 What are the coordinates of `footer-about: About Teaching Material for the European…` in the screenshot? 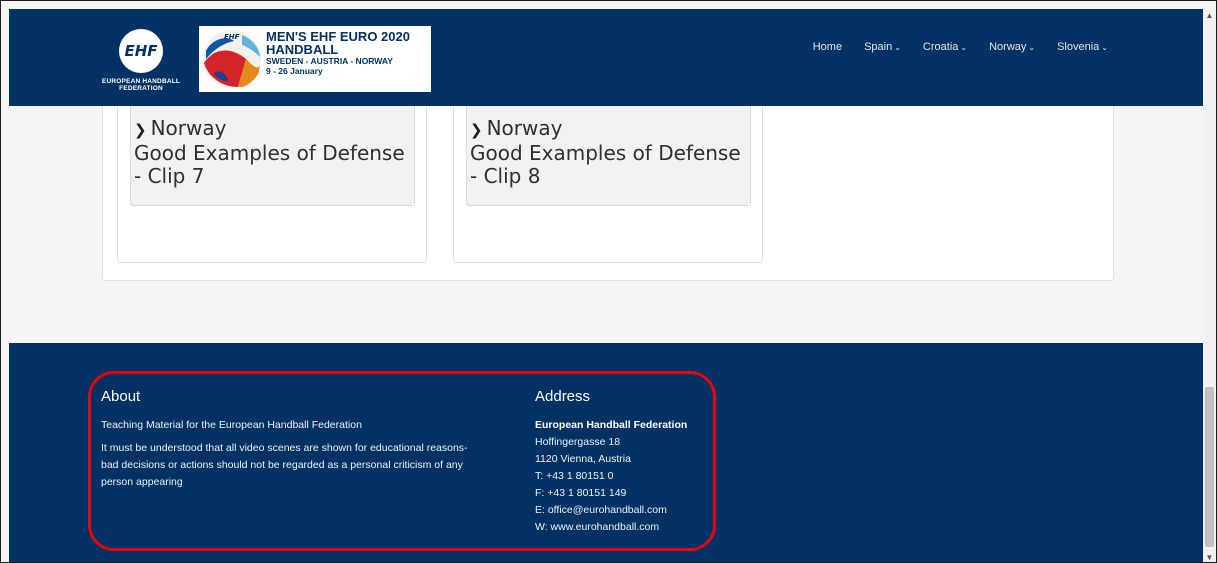 It's located at (311, 442).